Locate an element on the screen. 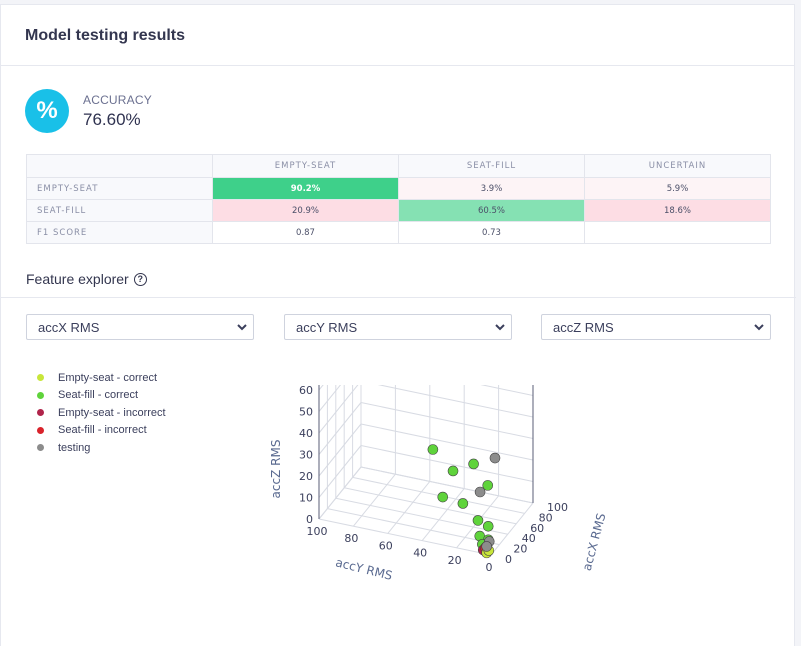 The width and height of the screenshot is (801, 646). f1-cell: 0.73 is located at coordinates (491, 232).